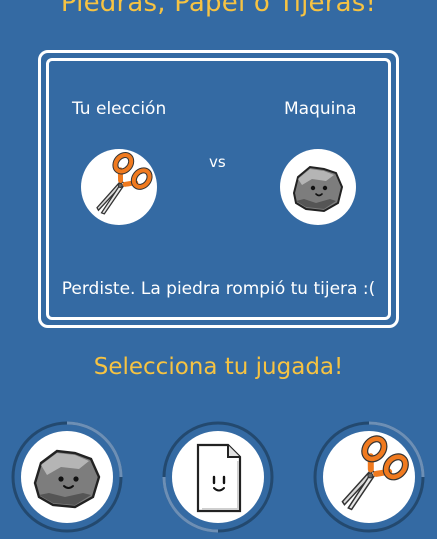 This screenshot has width=437, height=539. I want to click on paper-icon, so click(219, 478).